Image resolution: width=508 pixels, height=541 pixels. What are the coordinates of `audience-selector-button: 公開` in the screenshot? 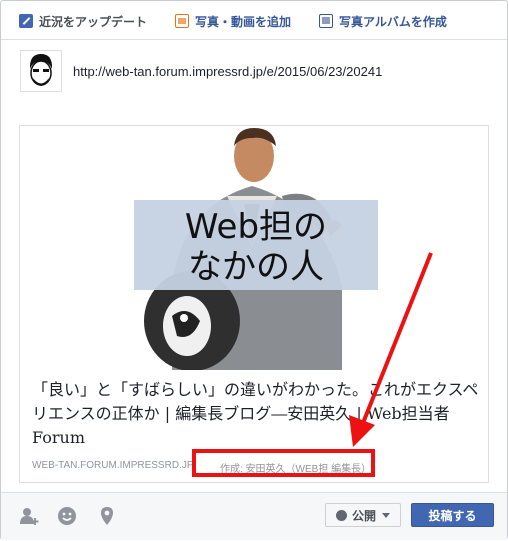 It's located at (363, 515).